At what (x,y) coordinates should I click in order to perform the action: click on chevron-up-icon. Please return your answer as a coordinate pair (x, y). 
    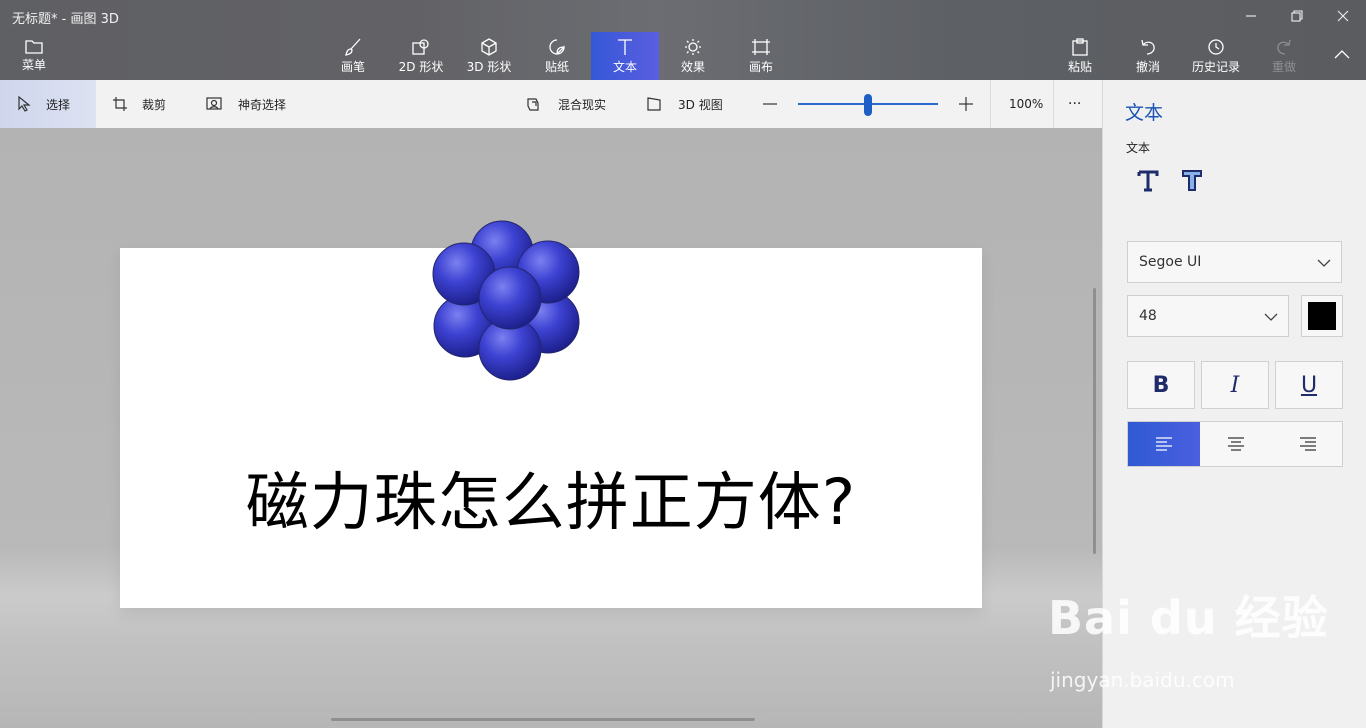
    Looking at the image, I should click on (1342, 54).